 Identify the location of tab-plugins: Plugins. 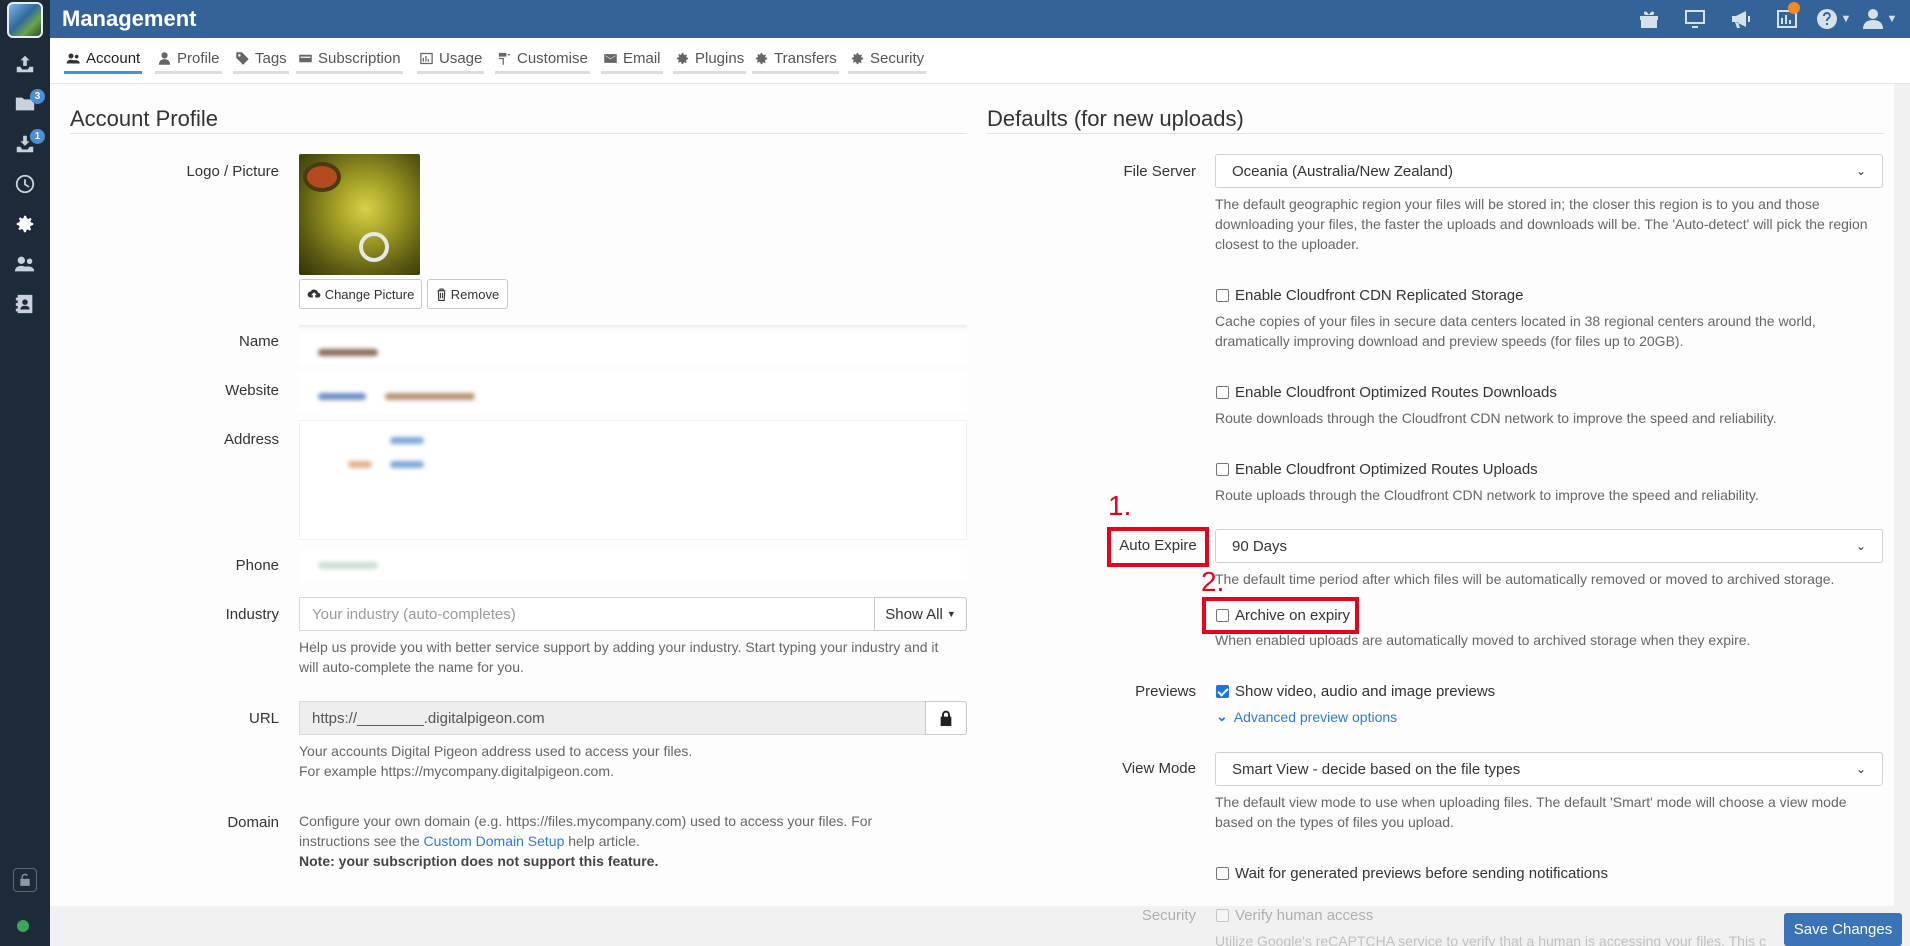
(710, 60).